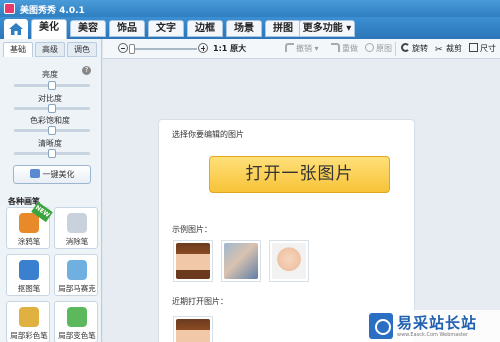 Image resolution: width=500 pixels, height=342 pixels. I want to click on actual-size-button: 1:1 原大, so click(229, 49).